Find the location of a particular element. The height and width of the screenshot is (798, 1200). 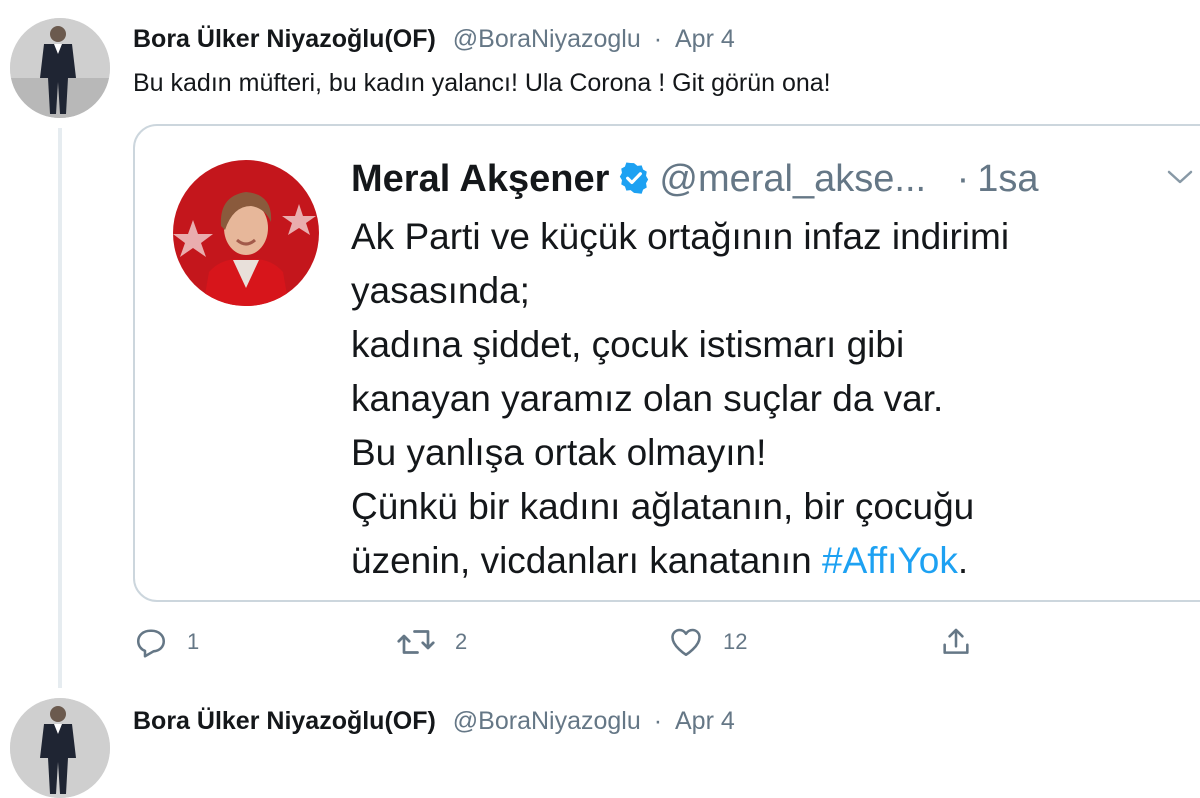

heart-icon is located at coordinates (686, 642).